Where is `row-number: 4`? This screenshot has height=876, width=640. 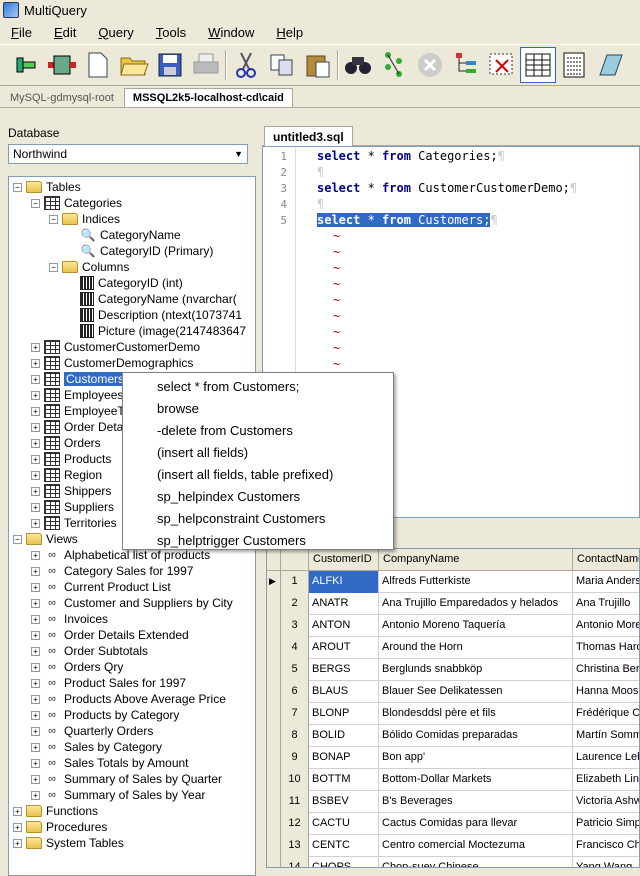 row-number: 4 is located at coordinates (295, 648).